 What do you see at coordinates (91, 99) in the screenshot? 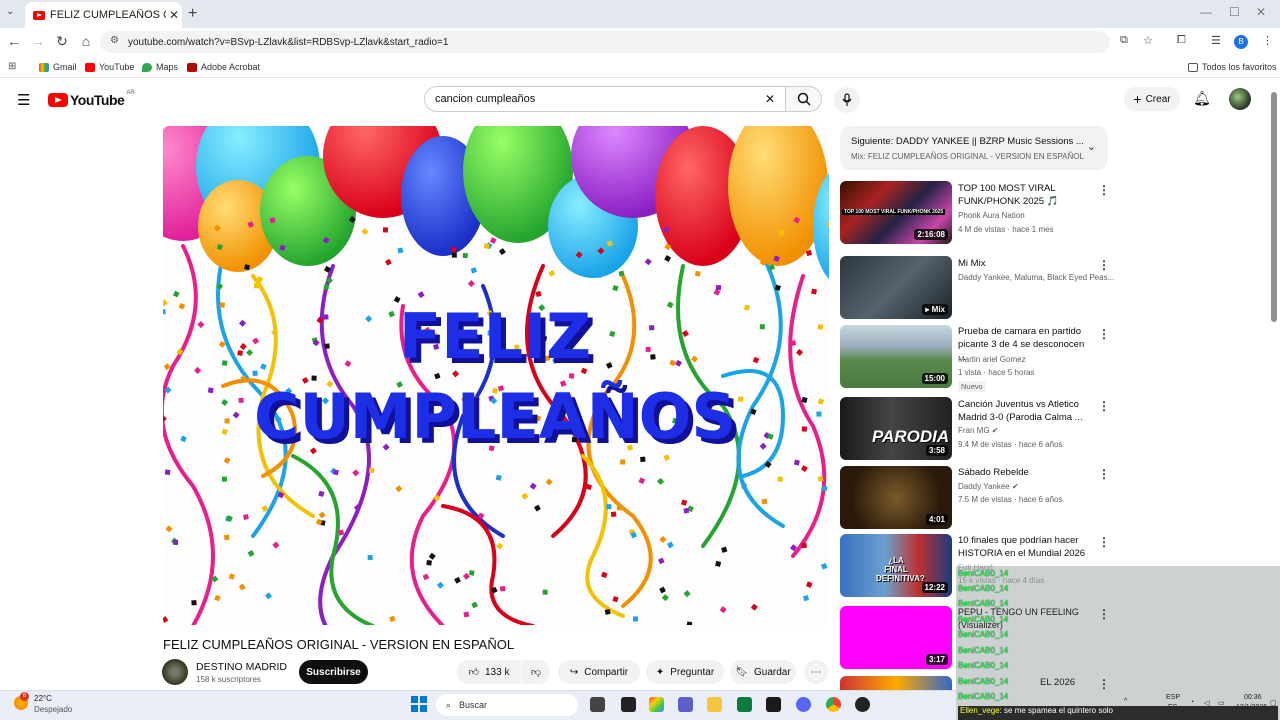
I see `youtube-logo: YouTube AR` at bounding box center [91, 99].